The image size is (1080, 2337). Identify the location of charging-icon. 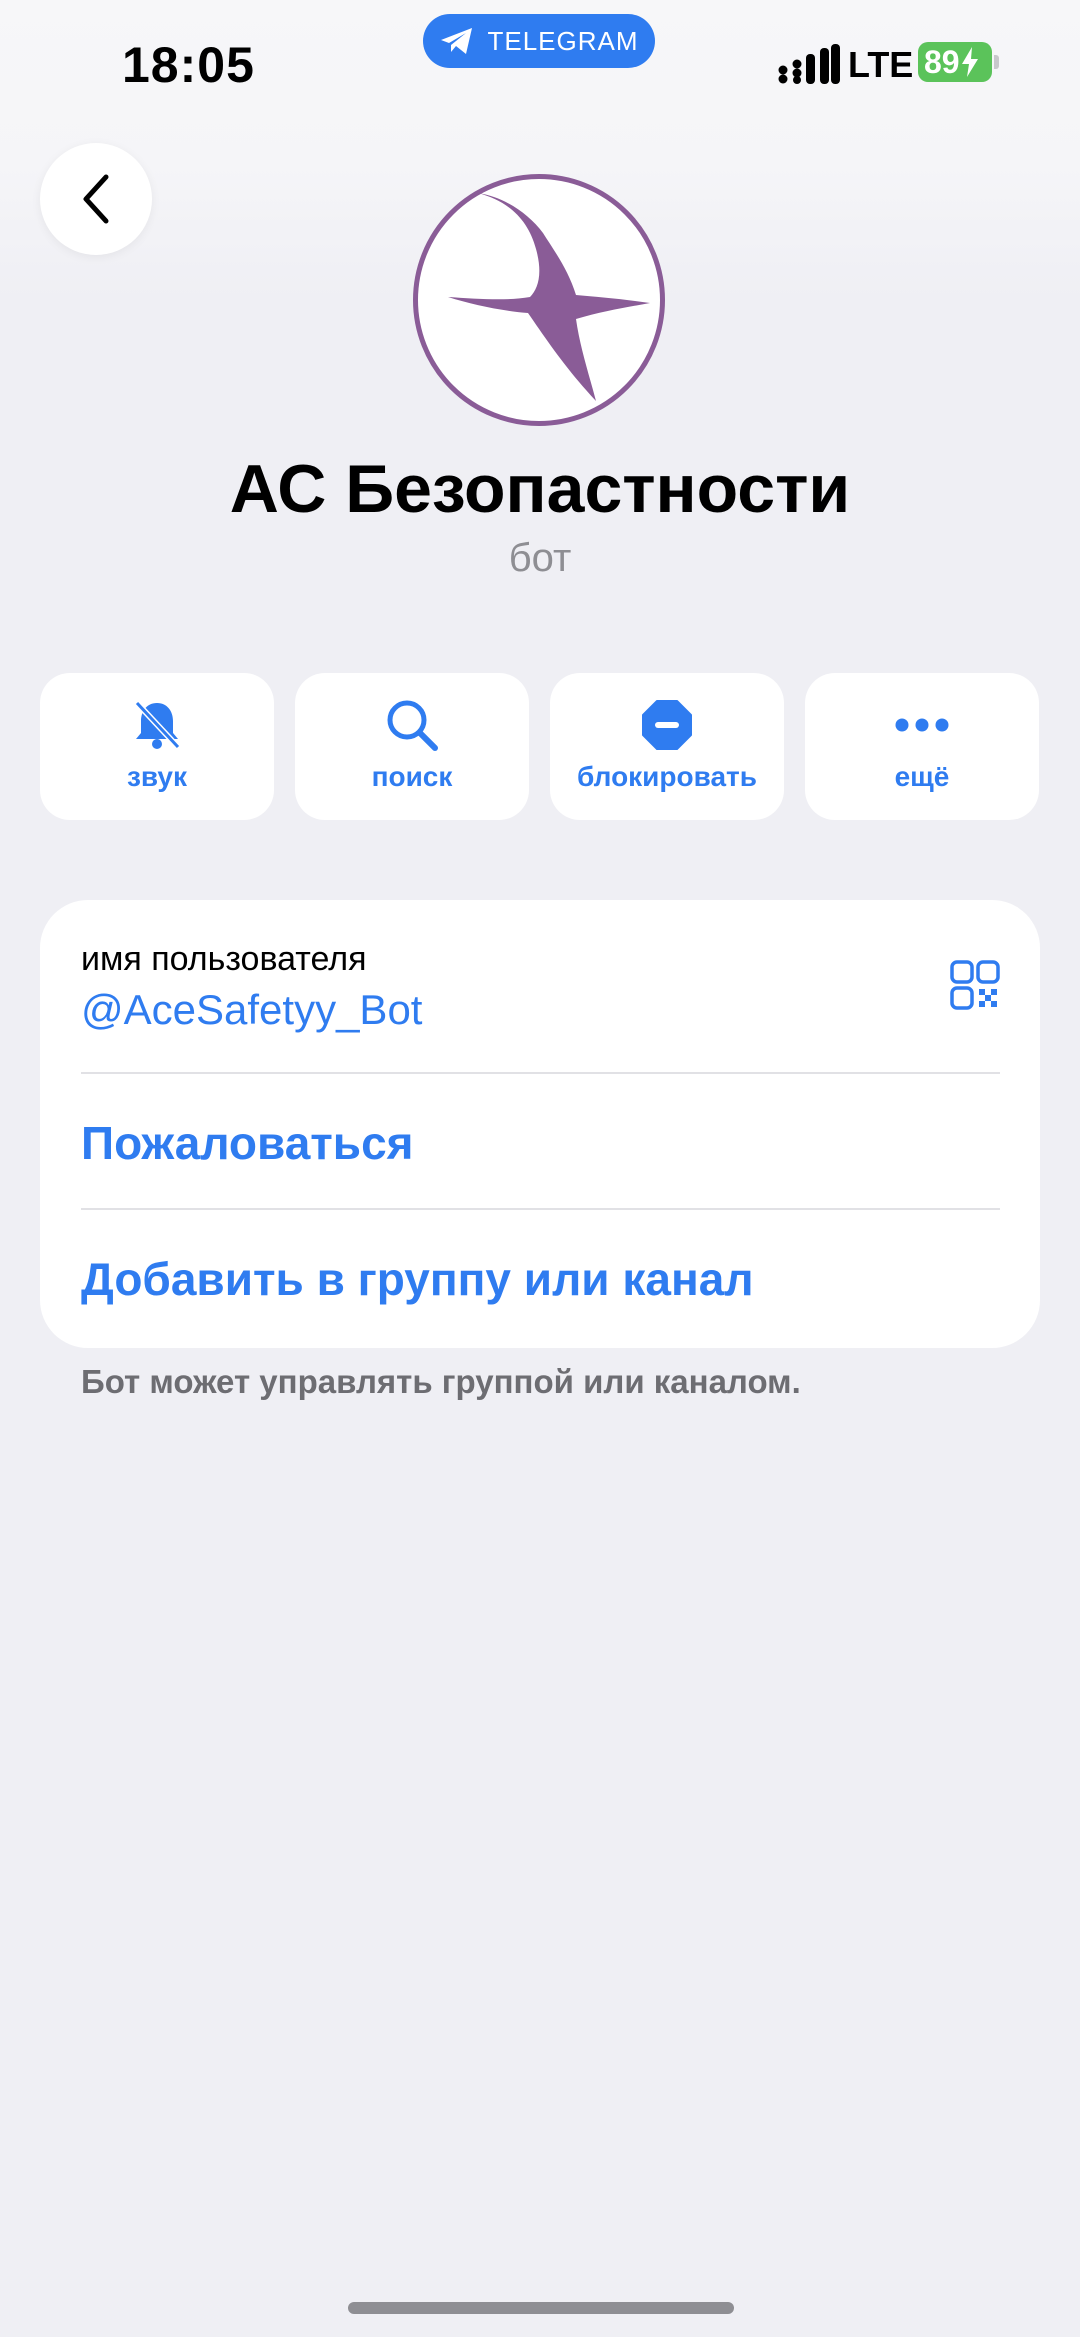
(969, 62).